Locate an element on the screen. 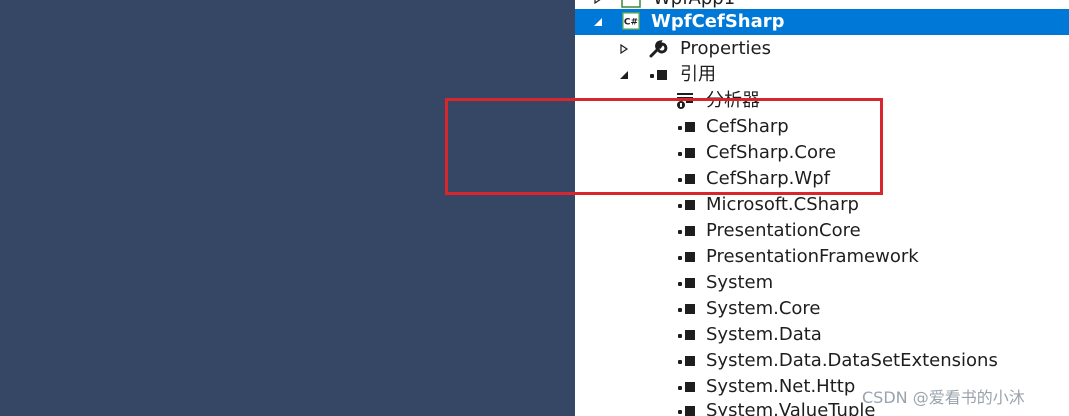  tree-item-reference: System.Core is located at coordinates (822, 309).